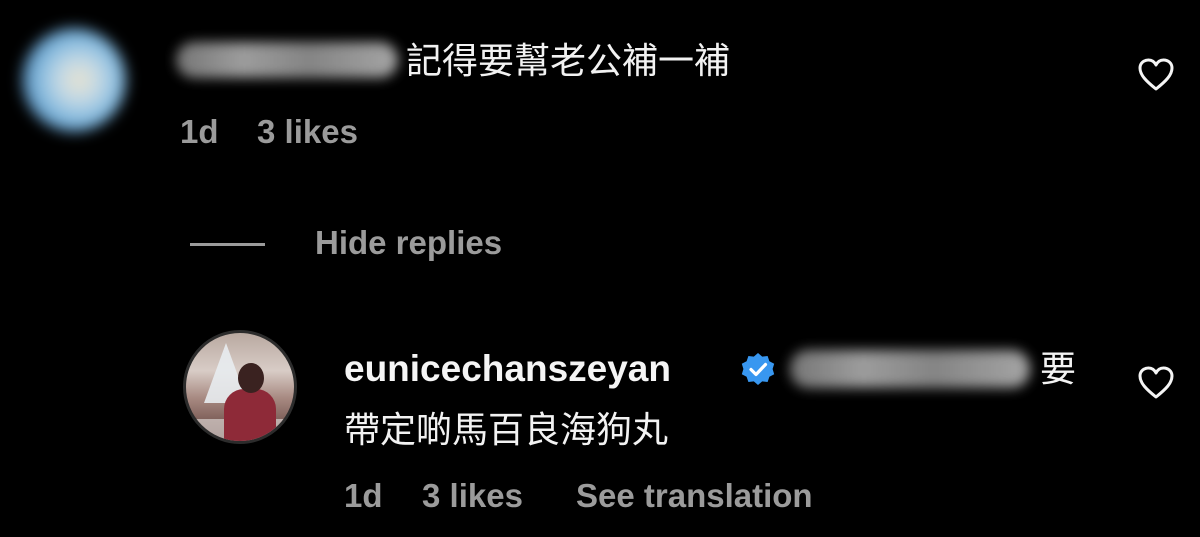 The width and height of the screenshot is (1200, 537). Describe the element at coordinates (251, 378) in the screenshot. I see `avatar-person-head` at that location.